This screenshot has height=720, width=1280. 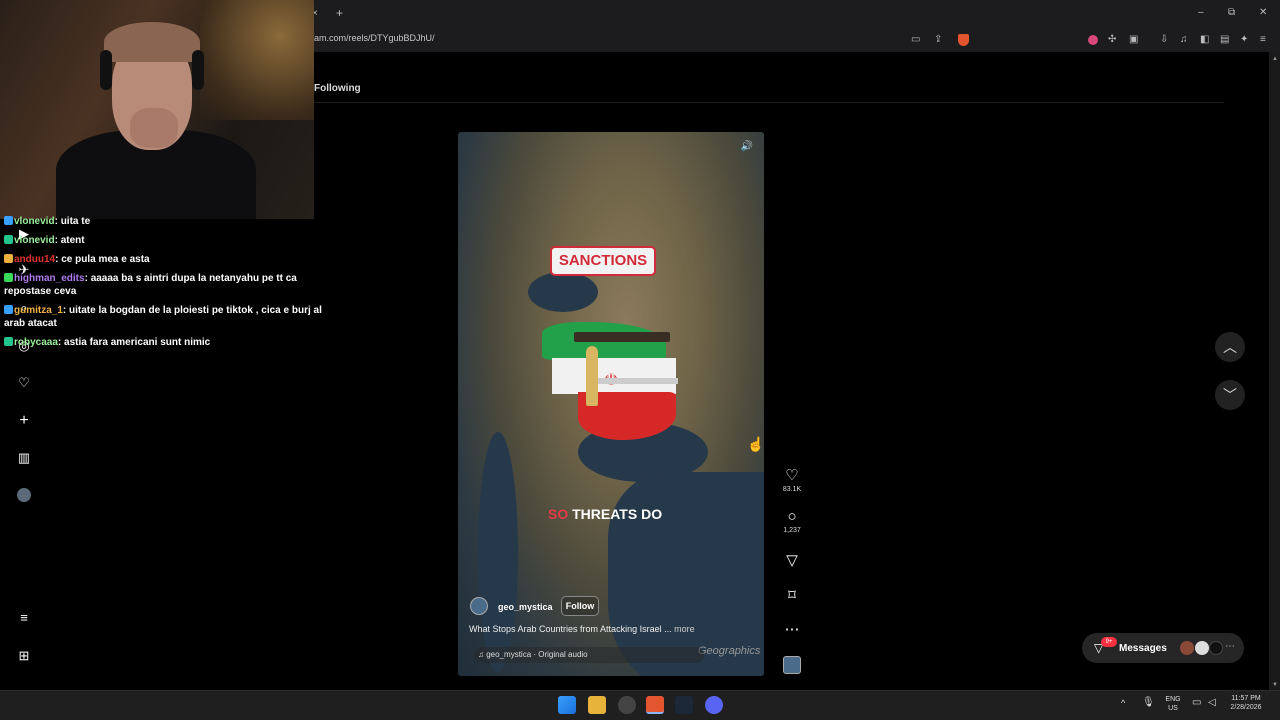 I want to click on follow-button: Follow, so click(x=580, y=606).